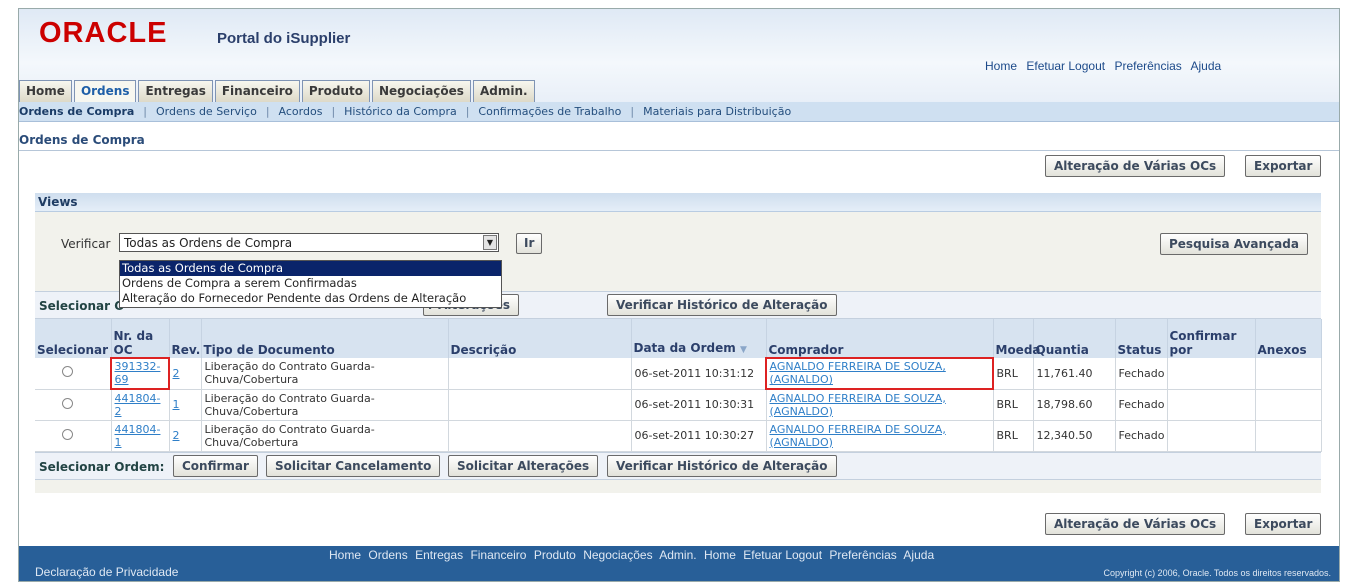 The image size is (1354, 587). Describe the element at coordinates (309, 242) in the screenshot. I see `view-select: Todas as Ordens de Compra ▼` at that location.